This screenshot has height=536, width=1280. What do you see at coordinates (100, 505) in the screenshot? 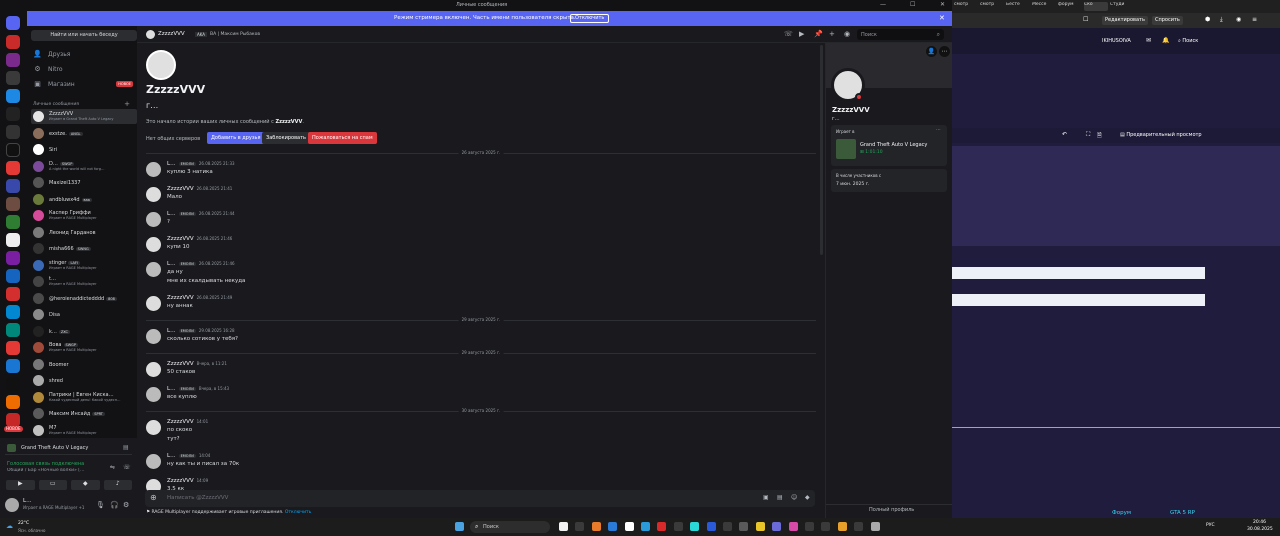
I see `mic-icon: 🎙` at bounding box center [100, 505].